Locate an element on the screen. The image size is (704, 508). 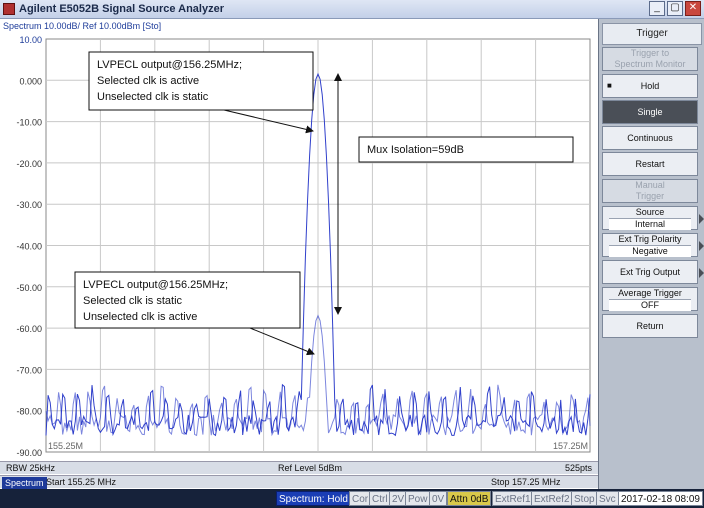
app-icon is located at coordinates (9, 9).